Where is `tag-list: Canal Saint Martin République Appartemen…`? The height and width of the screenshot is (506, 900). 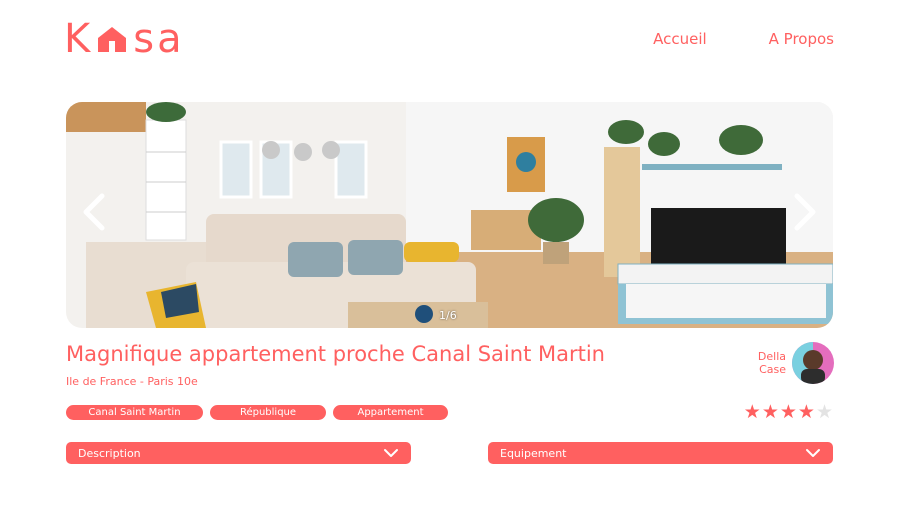 tag-list: Canal Saint Martin République Appartemen… is located at coordinates (257, 412).